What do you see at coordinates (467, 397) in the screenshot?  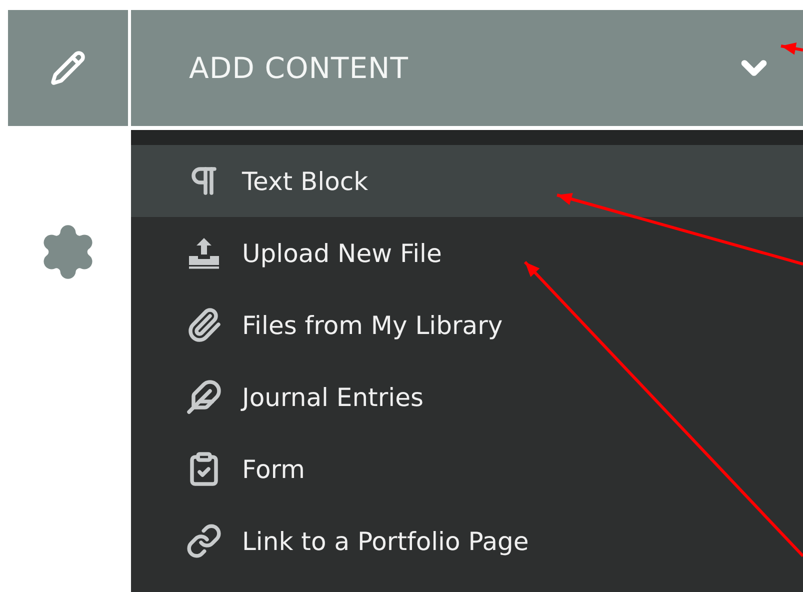 I see `menu-item: Journal Entries` at bounding box center [467, 397].